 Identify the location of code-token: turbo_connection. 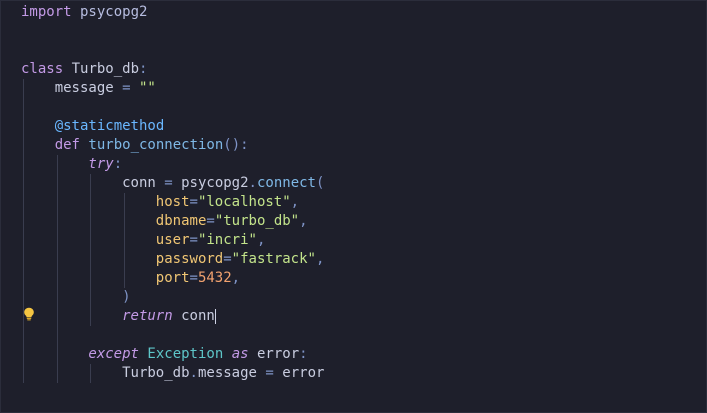
(156, 145).